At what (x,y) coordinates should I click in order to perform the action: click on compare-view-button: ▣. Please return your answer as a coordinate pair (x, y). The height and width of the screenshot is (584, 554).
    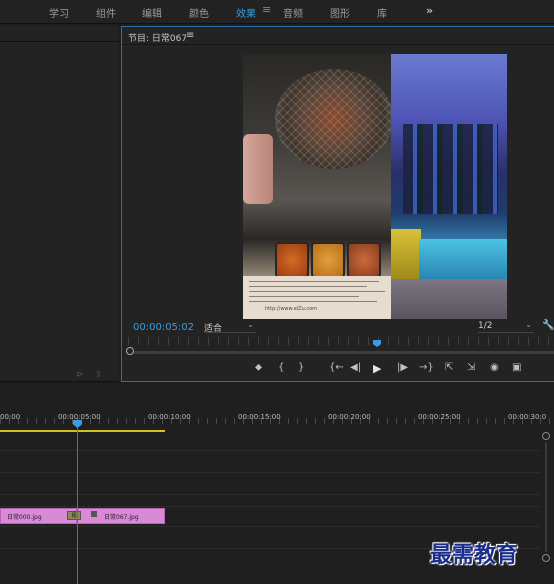
    Looking at the image, I should click on (516, 367).